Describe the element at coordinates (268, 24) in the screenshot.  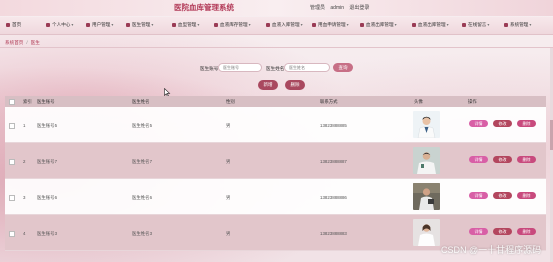
I see `inbound-icon` at that location.